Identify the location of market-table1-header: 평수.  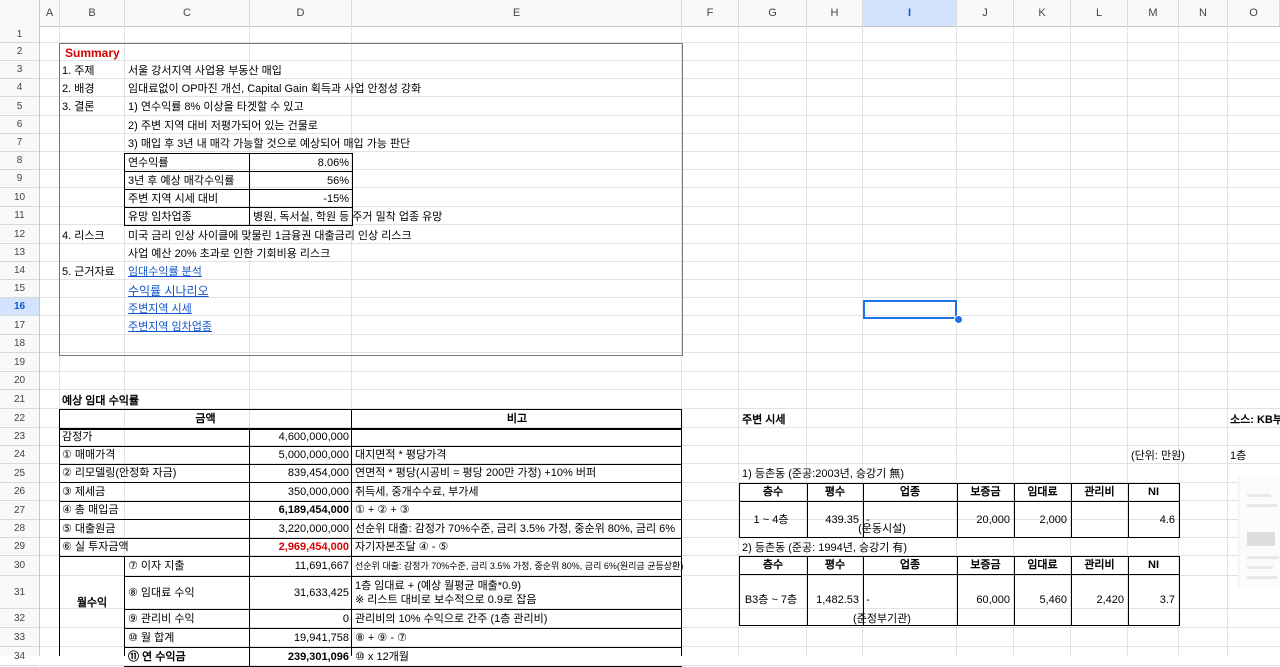
(835, 492).